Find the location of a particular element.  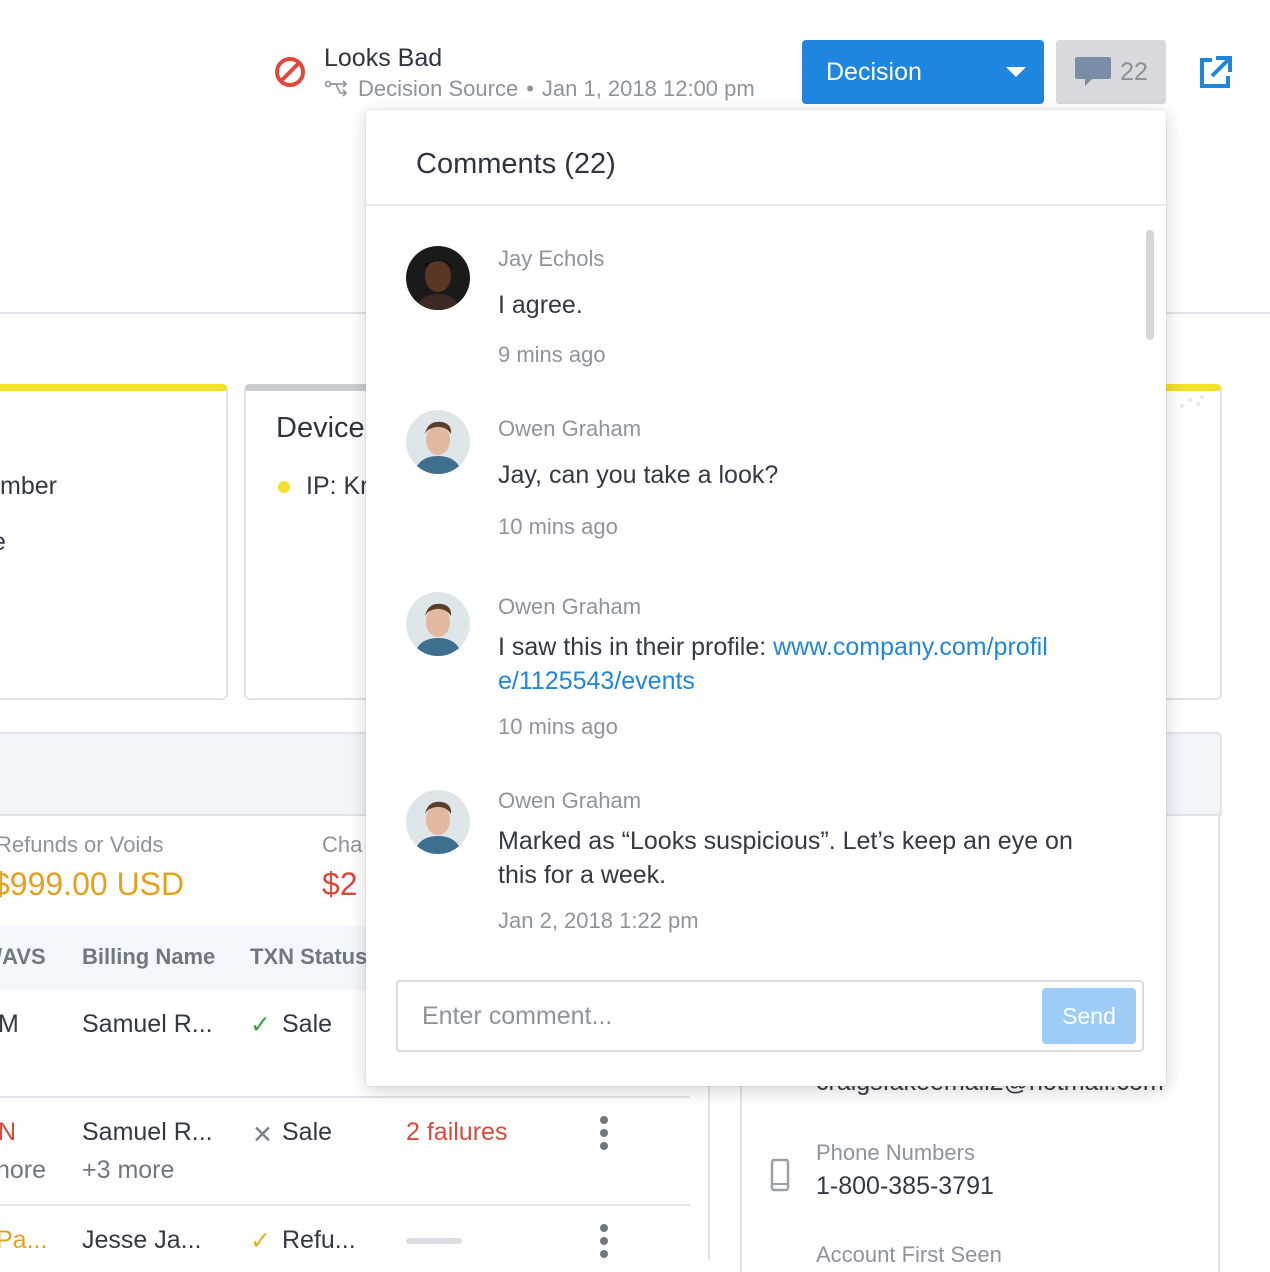

transactions-panel-header is located at coordinates (200, 774).